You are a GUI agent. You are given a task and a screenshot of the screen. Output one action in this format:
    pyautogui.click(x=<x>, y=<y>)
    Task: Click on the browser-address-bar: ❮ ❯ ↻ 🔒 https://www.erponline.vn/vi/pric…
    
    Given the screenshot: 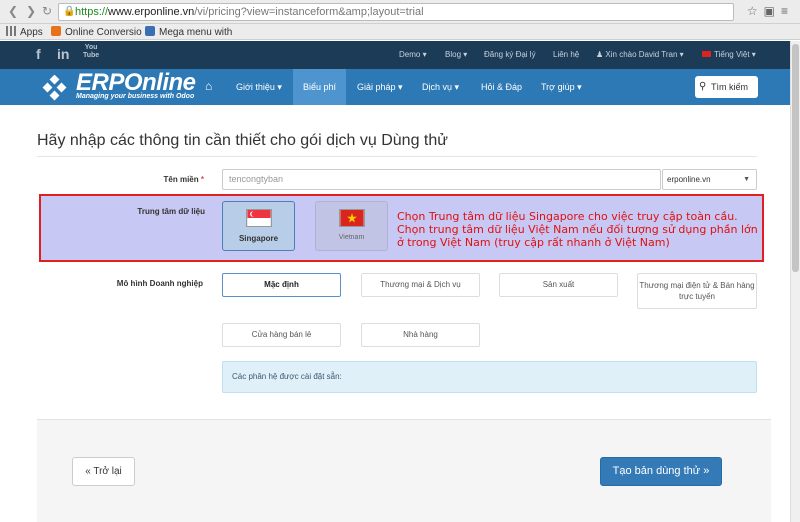 What is the action you would take?
    pyautogui.click(x=400, y=12)
    